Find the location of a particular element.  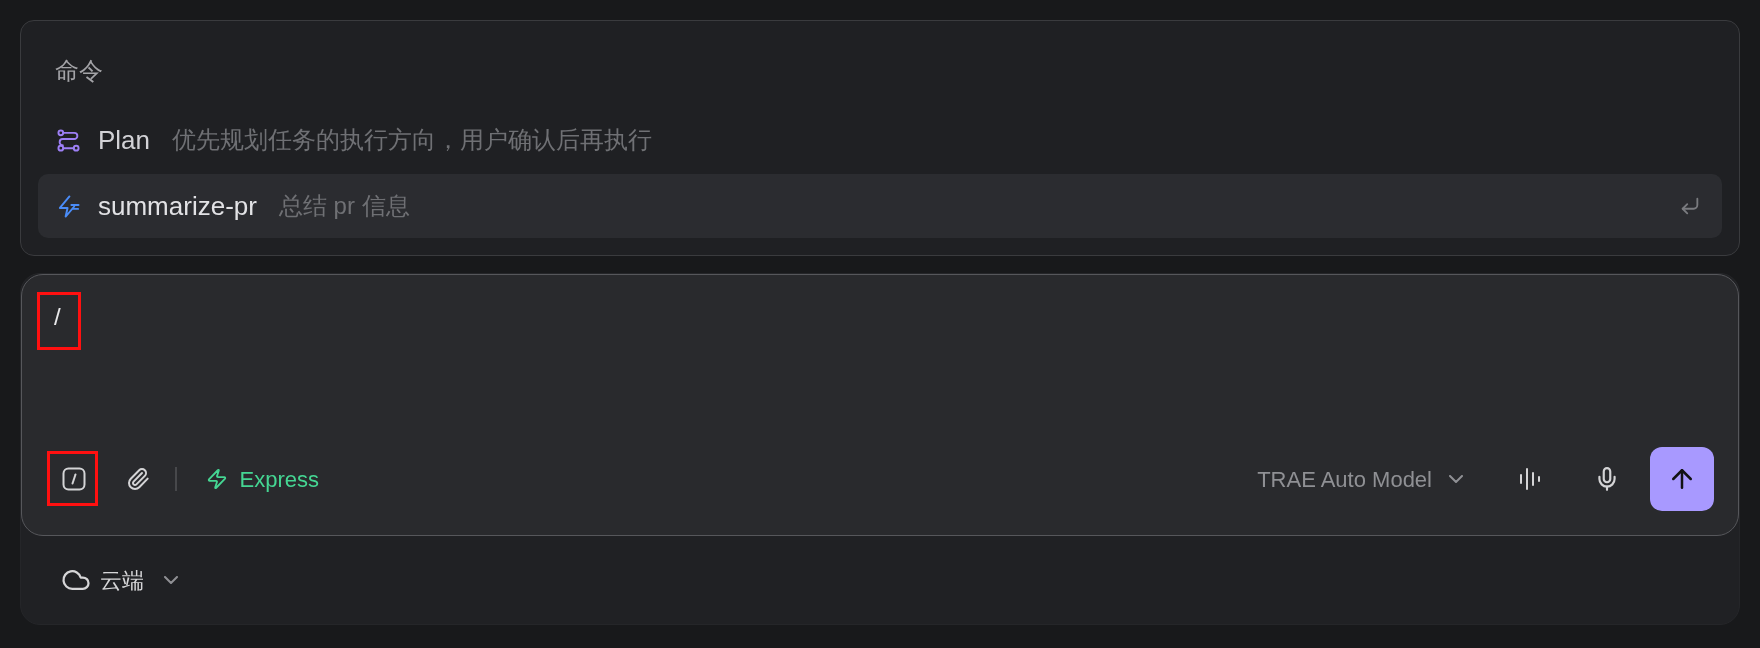

environment-selector: 云端 is located at coordinates (119, 580).